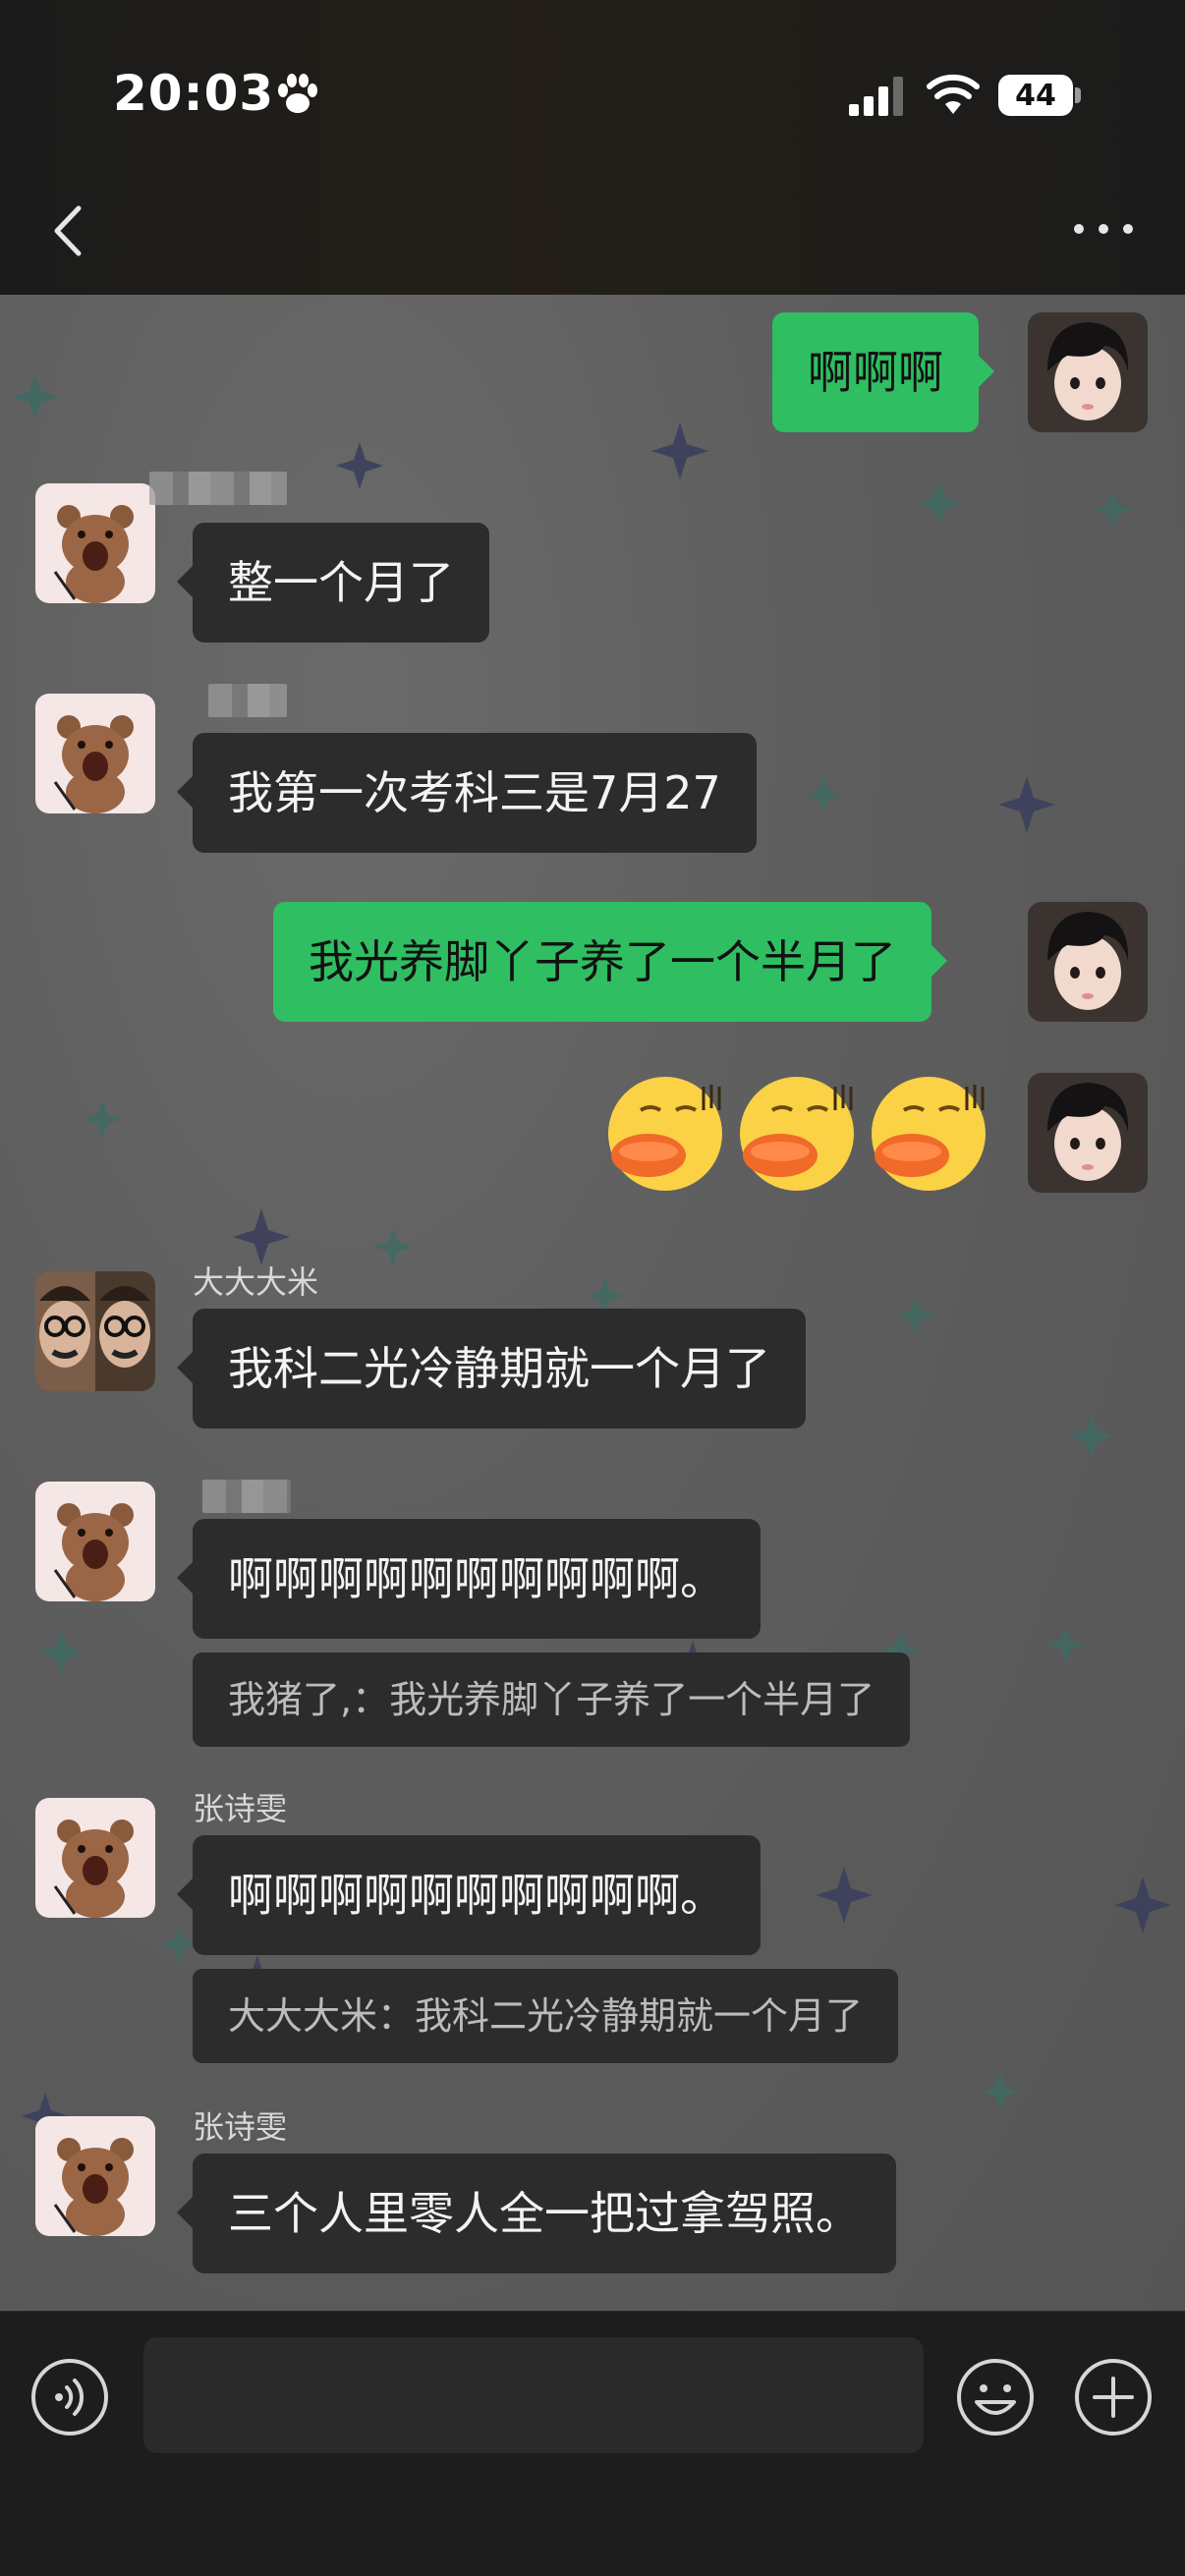  I want to click on message-bubble: 我第一次考科三是7月27, so click(467, 793).